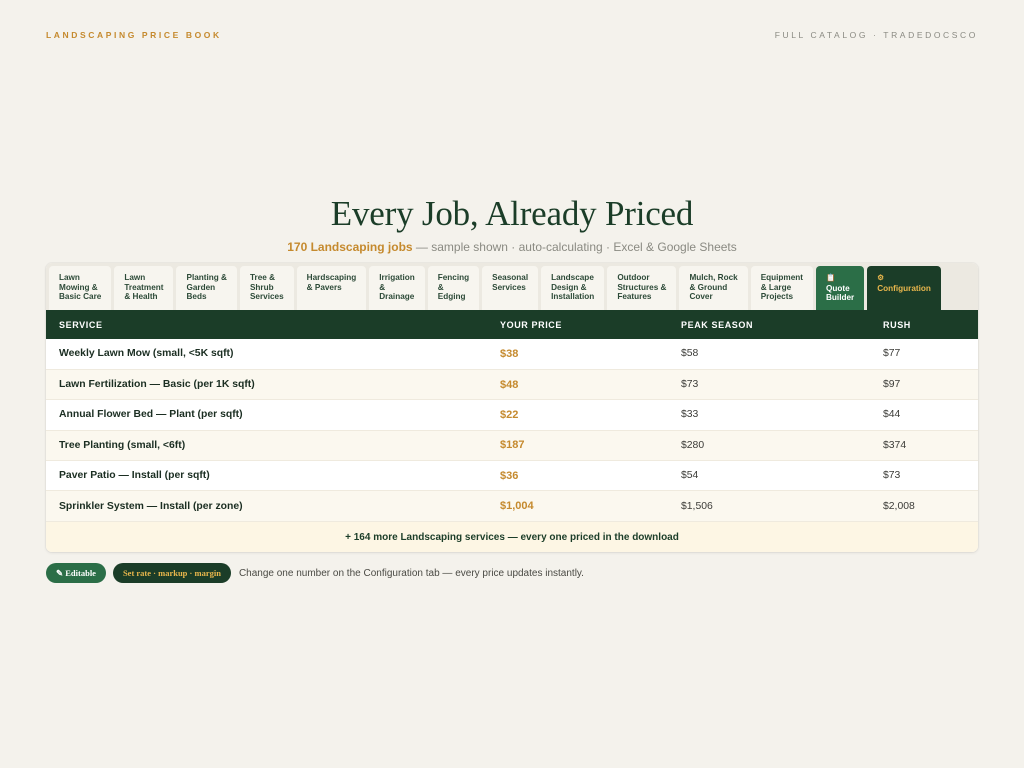 This screenshot has height=768, width=1024. I want to click on your-price-cell: $38, so click(577, 354).